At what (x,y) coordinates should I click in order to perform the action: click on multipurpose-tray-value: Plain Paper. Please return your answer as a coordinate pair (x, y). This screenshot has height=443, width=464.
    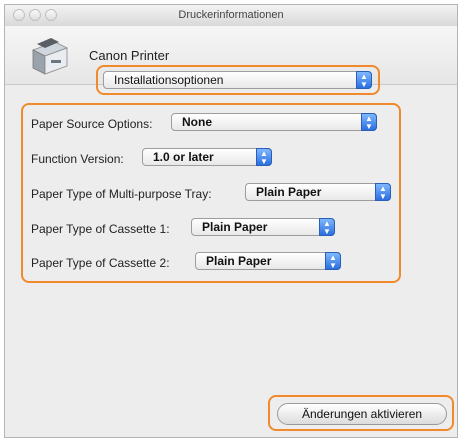
    Looking at the image, I should click on (289, 192).